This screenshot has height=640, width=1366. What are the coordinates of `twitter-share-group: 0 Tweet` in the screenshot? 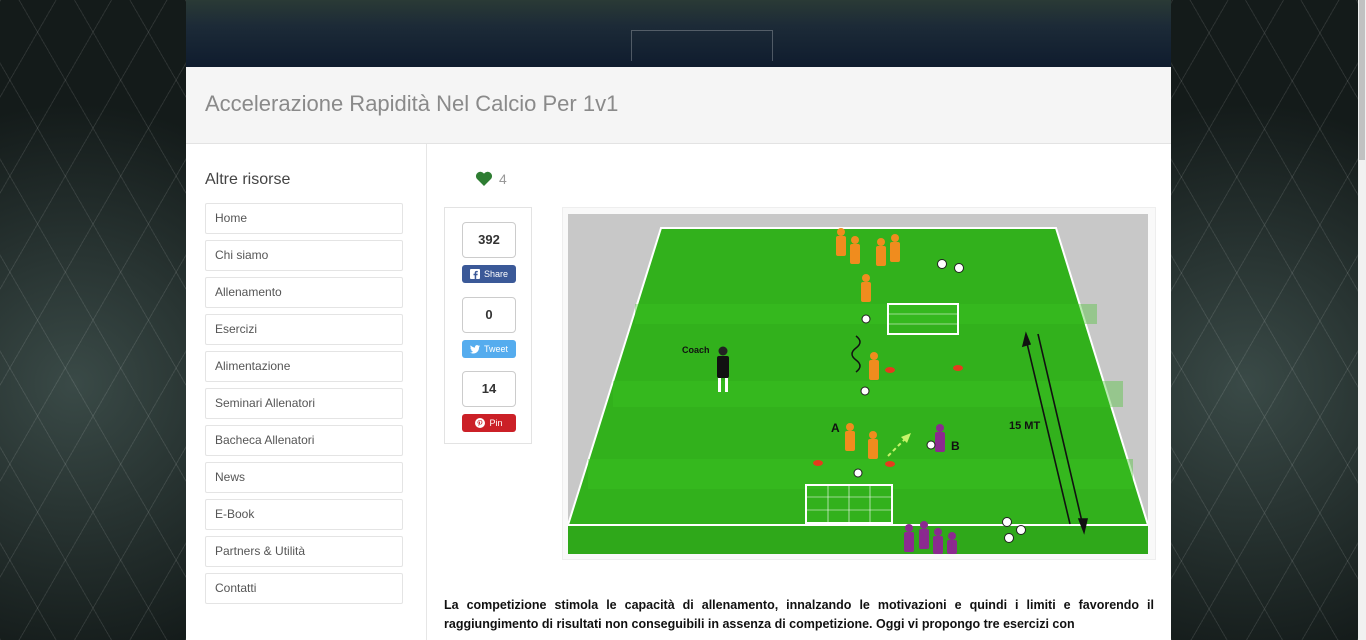 It's located at (489, 327).